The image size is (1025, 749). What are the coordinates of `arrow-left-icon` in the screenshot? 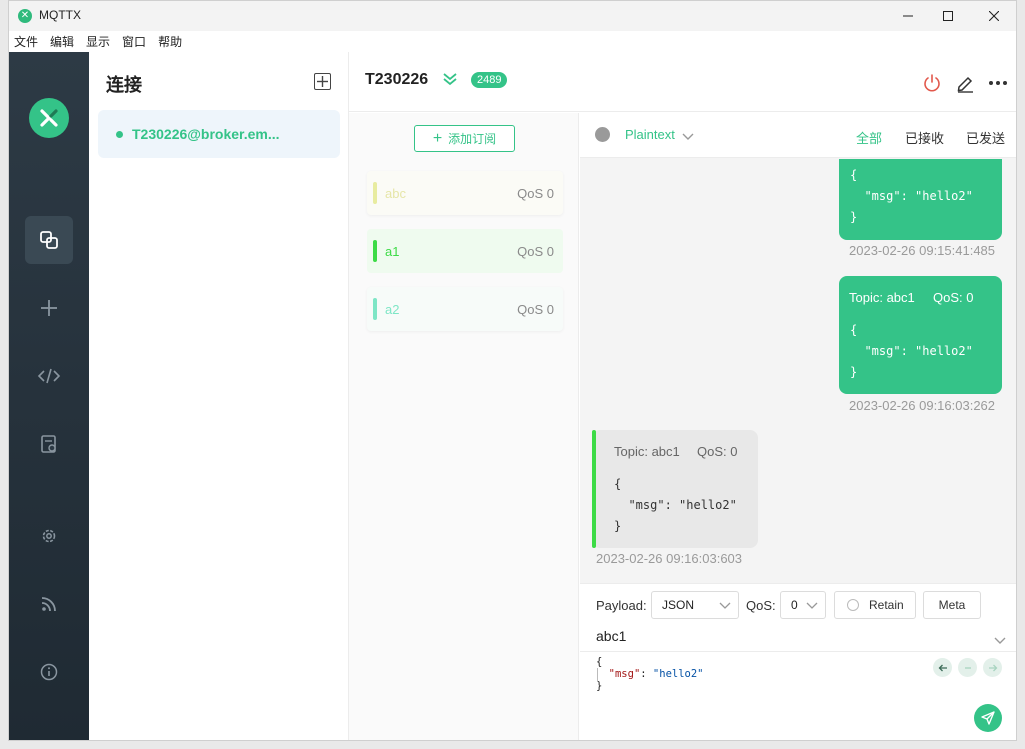 It's located at (942, 667).